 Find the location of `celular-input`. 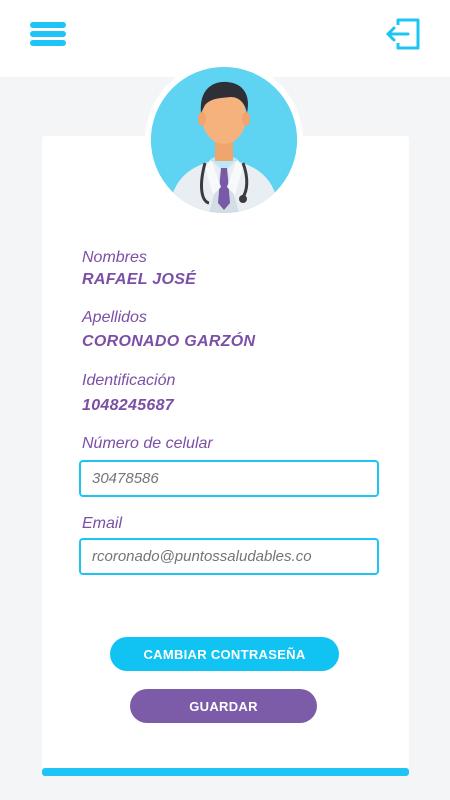

celular-input is located at coordinates (229, 478).